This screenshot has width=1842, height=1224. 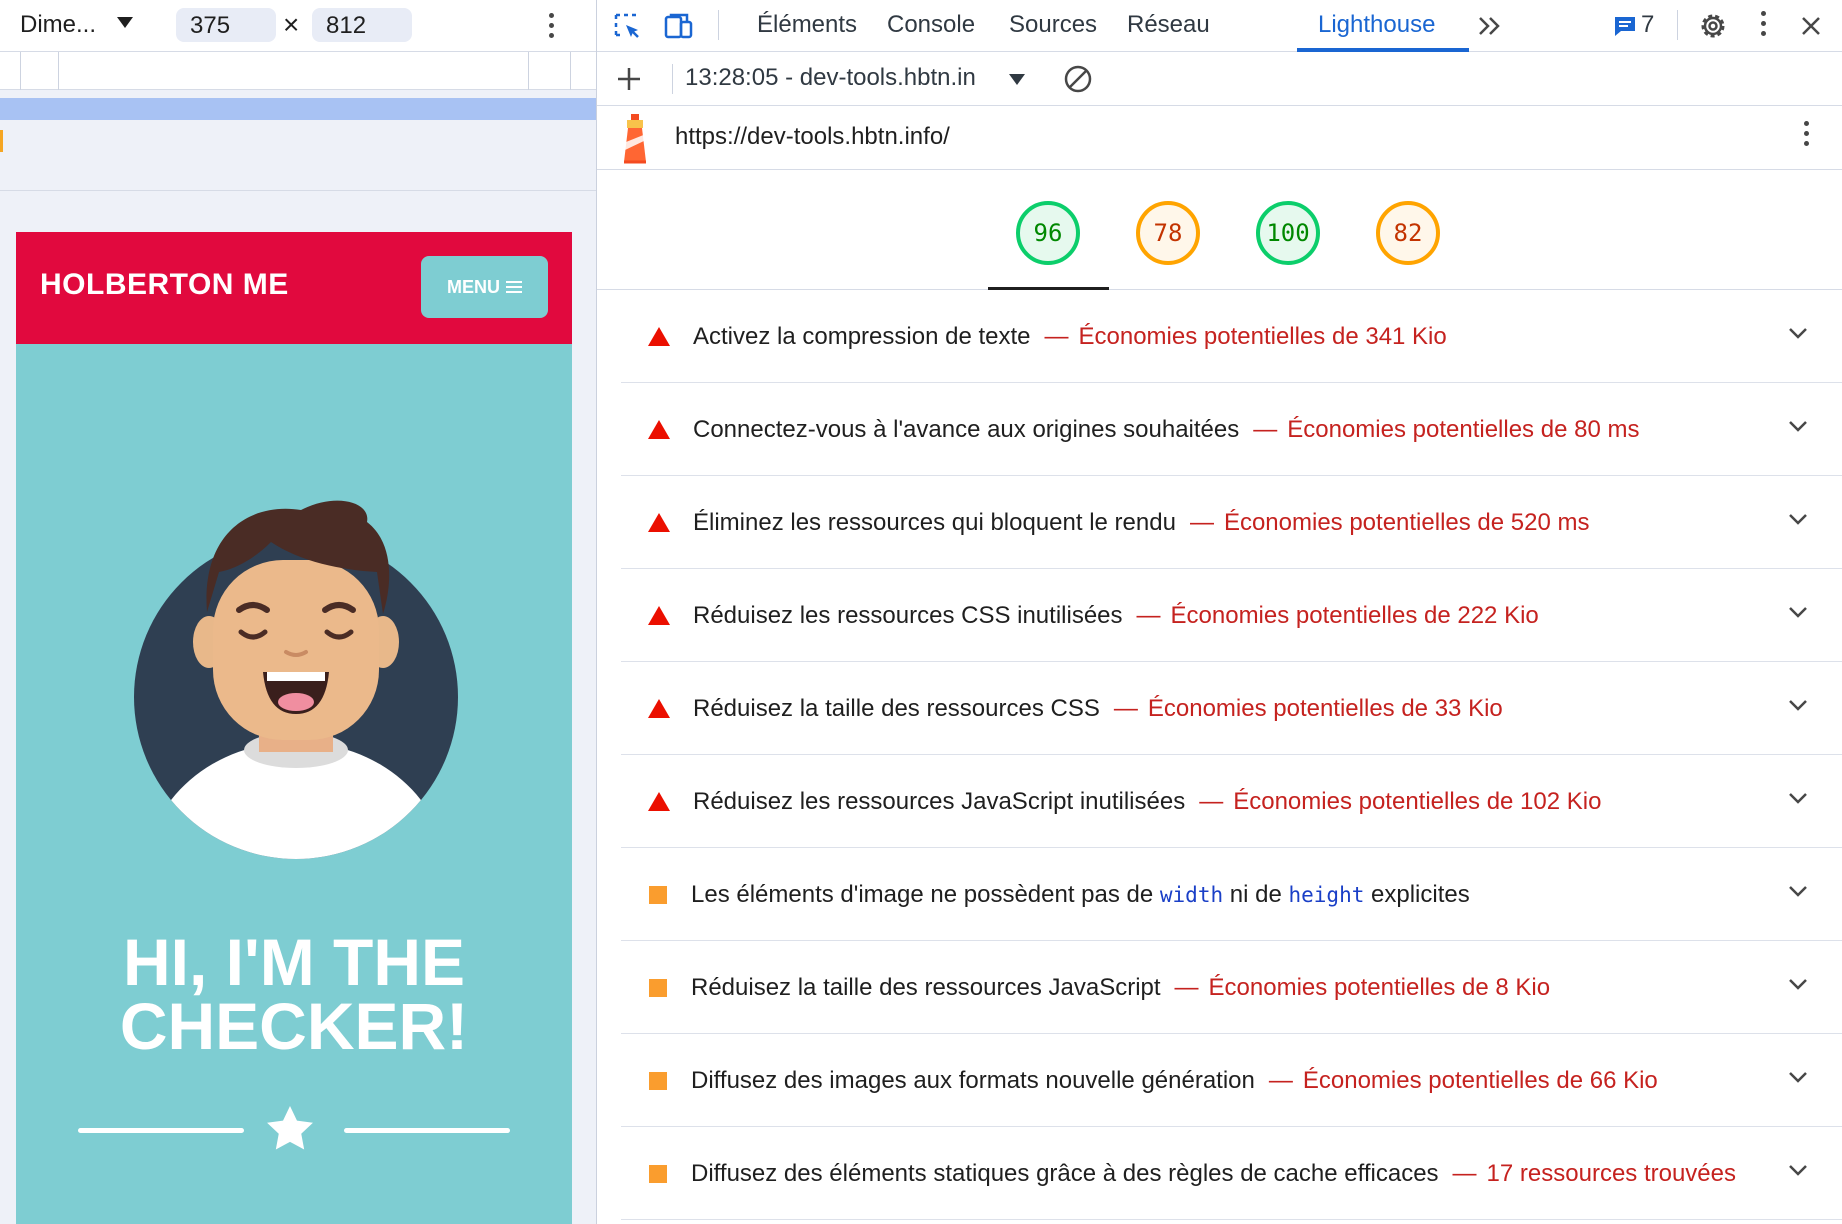 What do you see at coordinates (514, 287) in the screenshot?
I see `hamburger-icon` at bounding box center [514, 287].